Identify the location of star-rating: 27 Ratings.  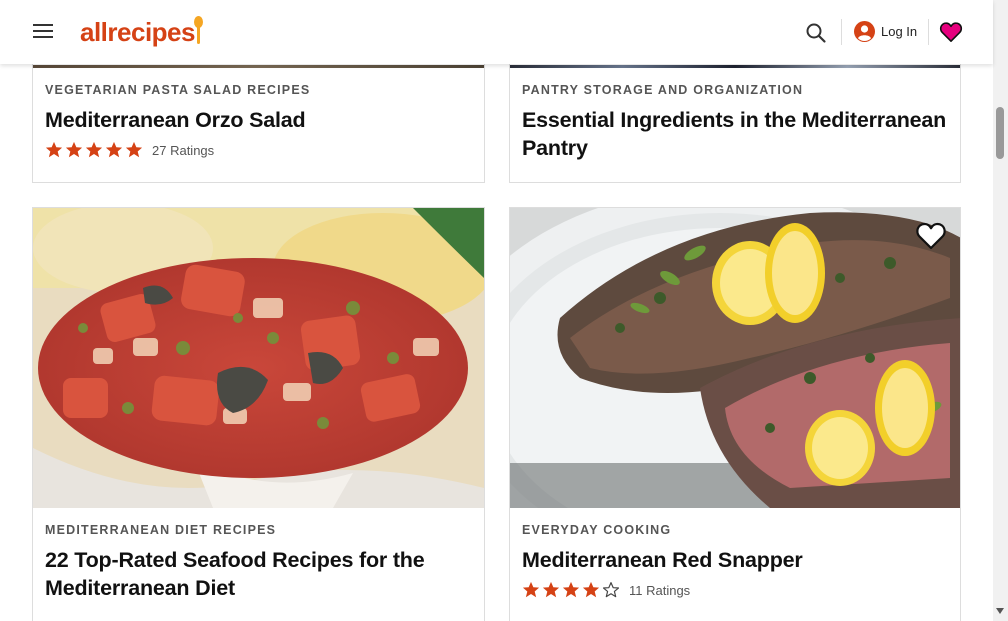
(258, 150).